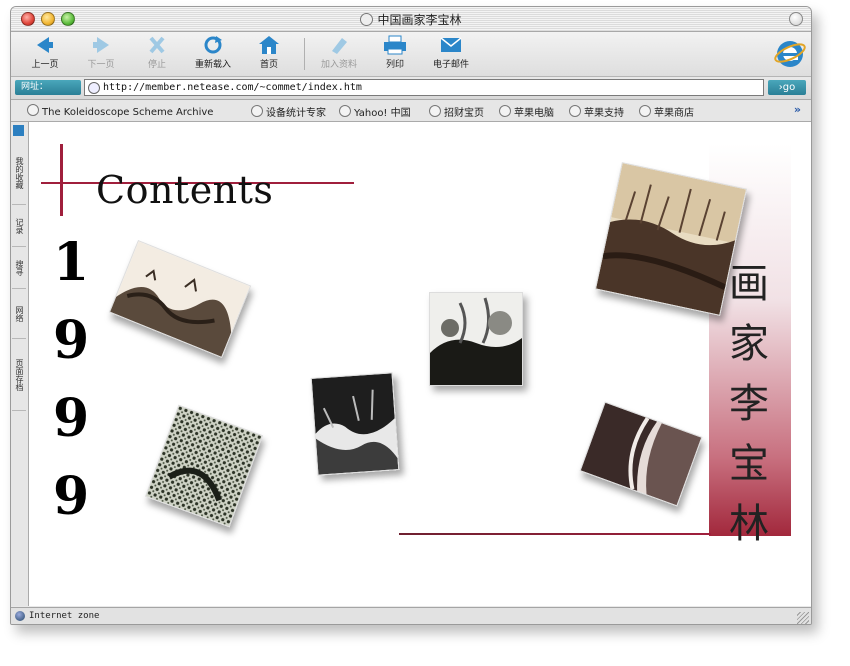 Image resolution: width=850 pixels, height=666 pixels. Describe the element at coordinates (749, 524) in the screenshot. I see `artist-name-char: 林` at that location.